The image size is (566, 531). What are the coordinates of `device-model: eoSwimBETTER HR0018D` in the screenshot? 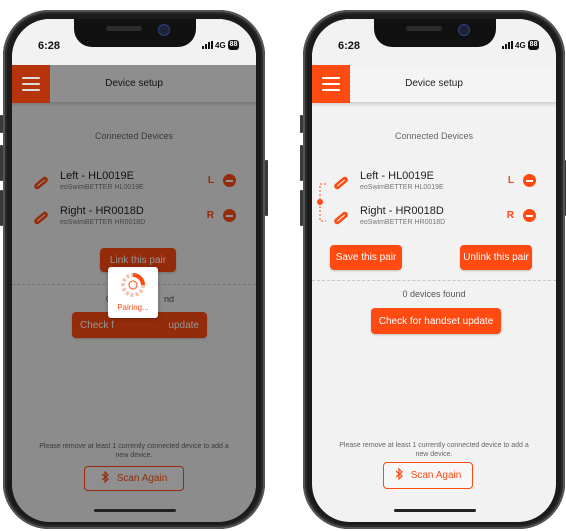 It's located at (403, 222).